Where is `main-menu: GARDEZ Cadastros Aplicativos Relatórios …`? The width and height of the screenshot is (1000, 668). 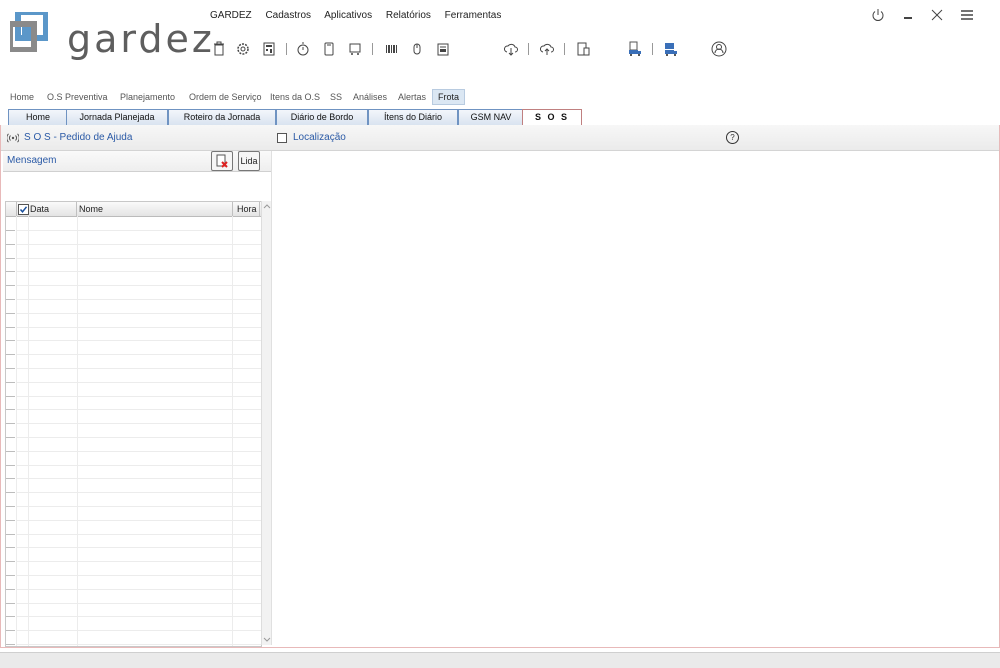 main-menu: GARDEZ Cadastros Aplicativos Relatórios … is located at coordinates (361, 15).